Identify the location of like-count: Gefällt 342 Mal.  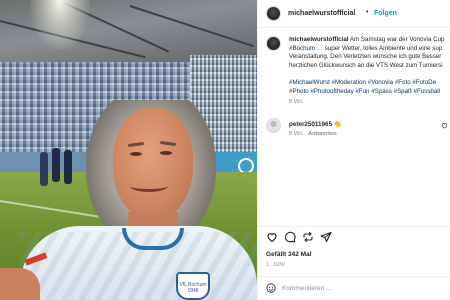
(289, 254).